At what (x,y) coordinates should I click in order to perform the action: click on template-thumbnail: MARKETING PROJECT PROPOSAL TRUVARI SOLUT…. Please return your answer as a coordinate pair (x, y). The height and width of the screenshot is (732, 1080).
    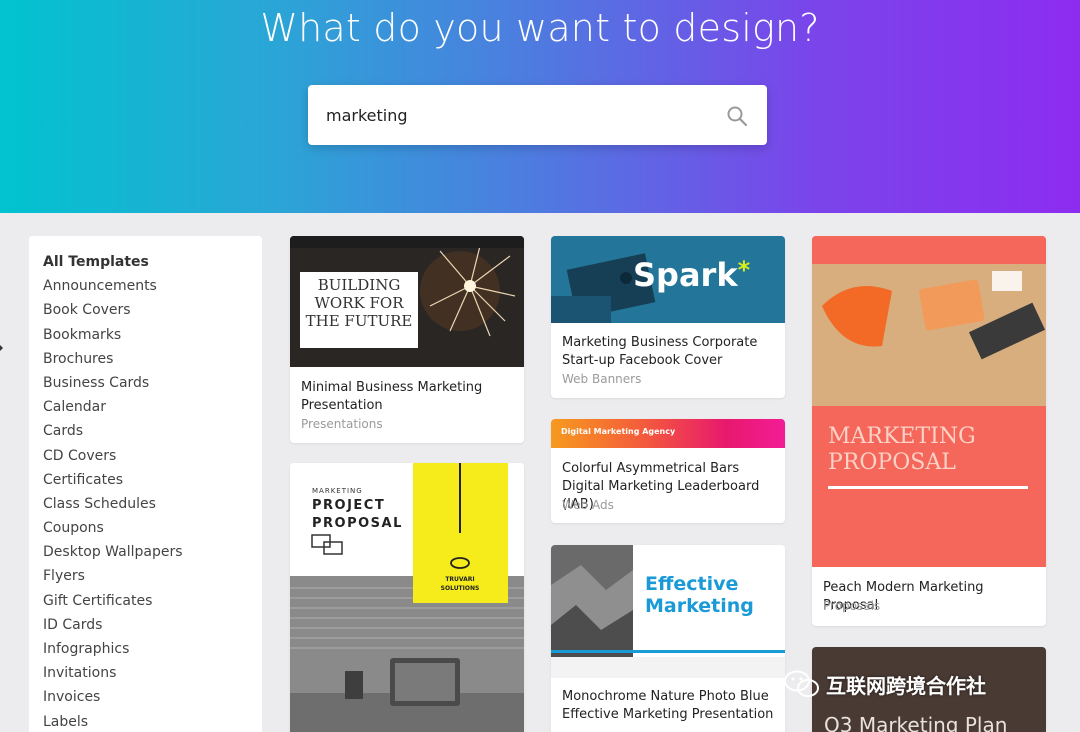
    Looking at the image, I should click on (407, 597).